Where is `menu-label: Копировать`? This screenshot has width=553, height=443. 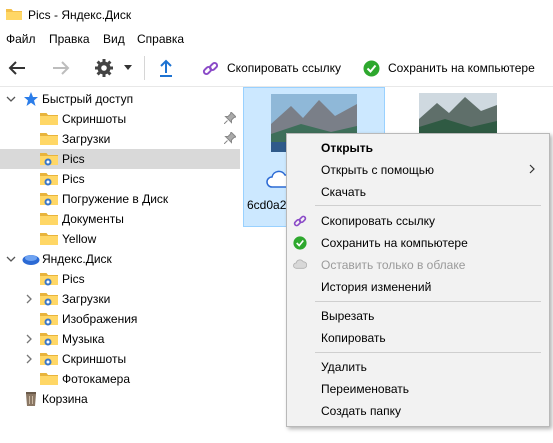
menu-label: Копировать is located at coordinates (353, 338).